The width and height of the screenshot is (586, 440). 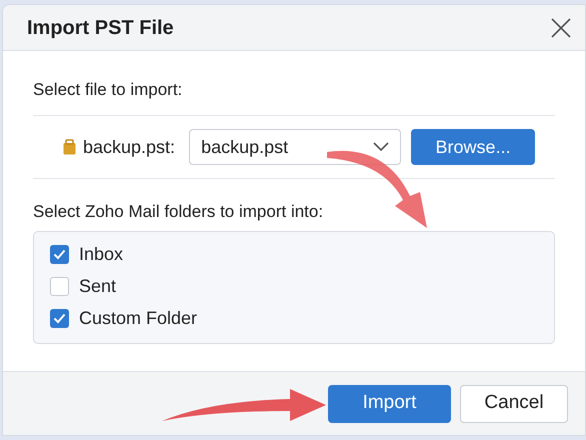 What do you see at coordinates (97, 286) in the screenshot?
I see `folder-label: Sent` at bounding box center [97, 286].